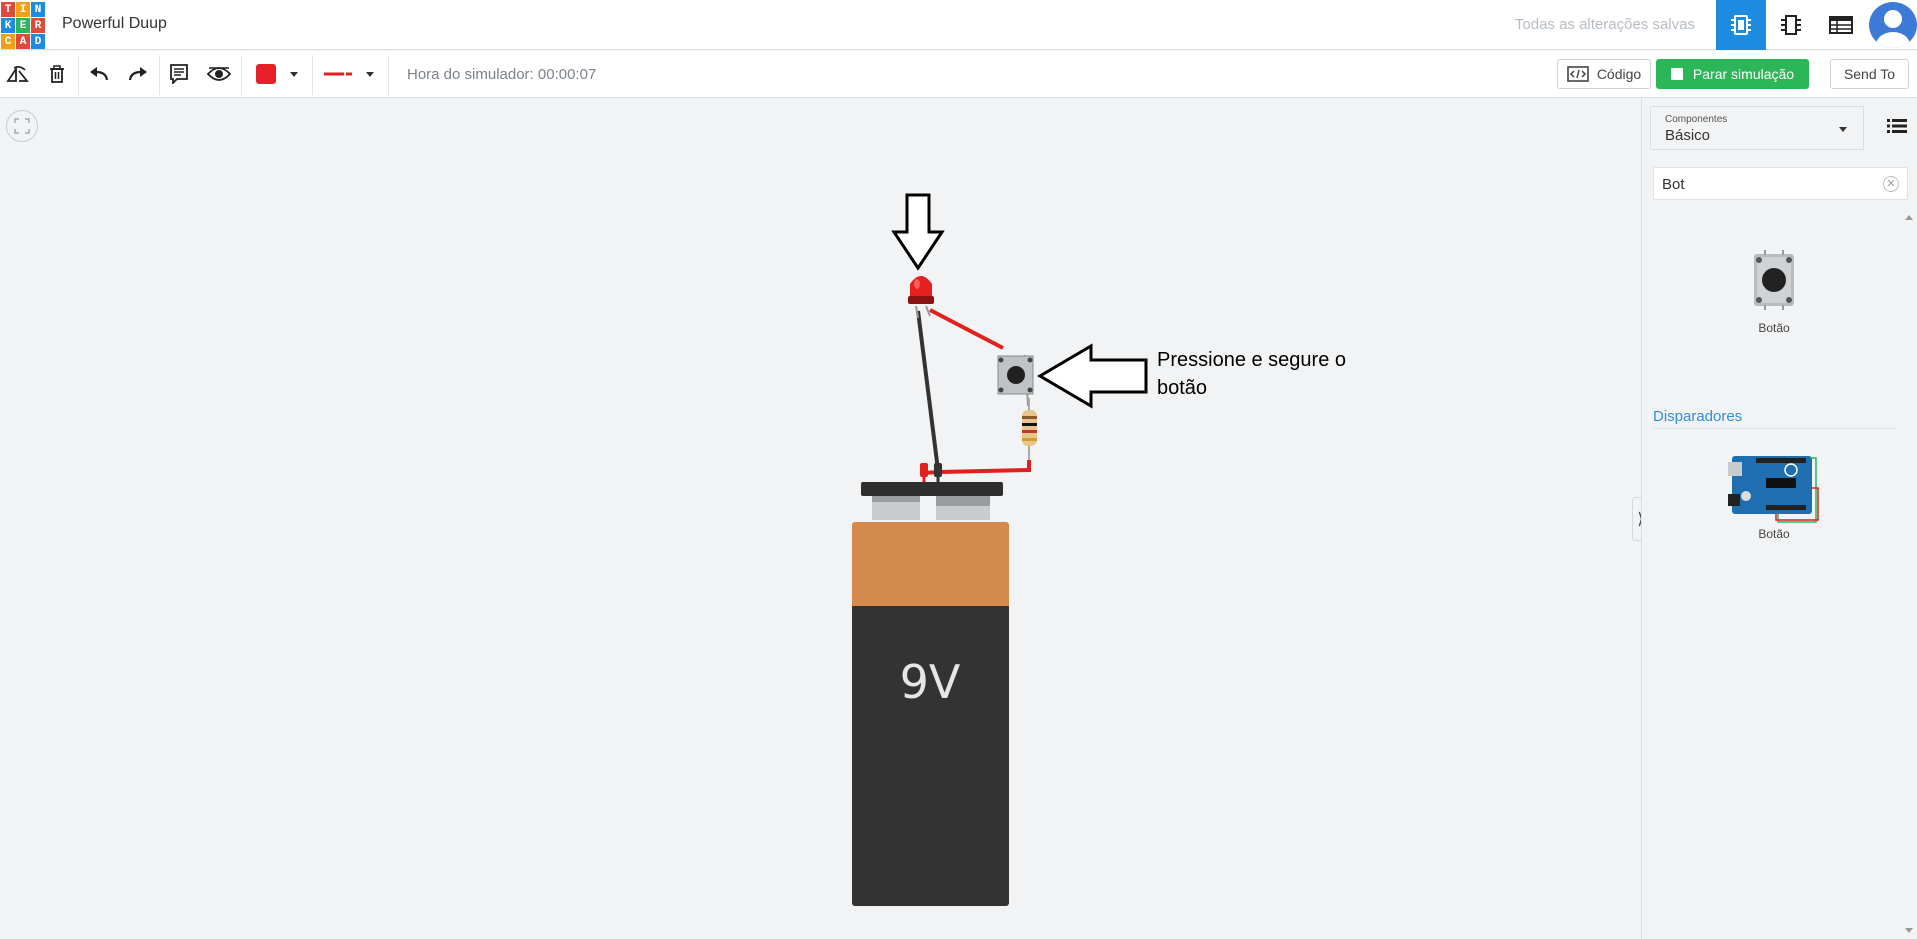  What do you see at coordinates (1757, 128) in the screenshot?
I see `components-dropdown: Componentes Básico` at bounding box center [1757, 128].